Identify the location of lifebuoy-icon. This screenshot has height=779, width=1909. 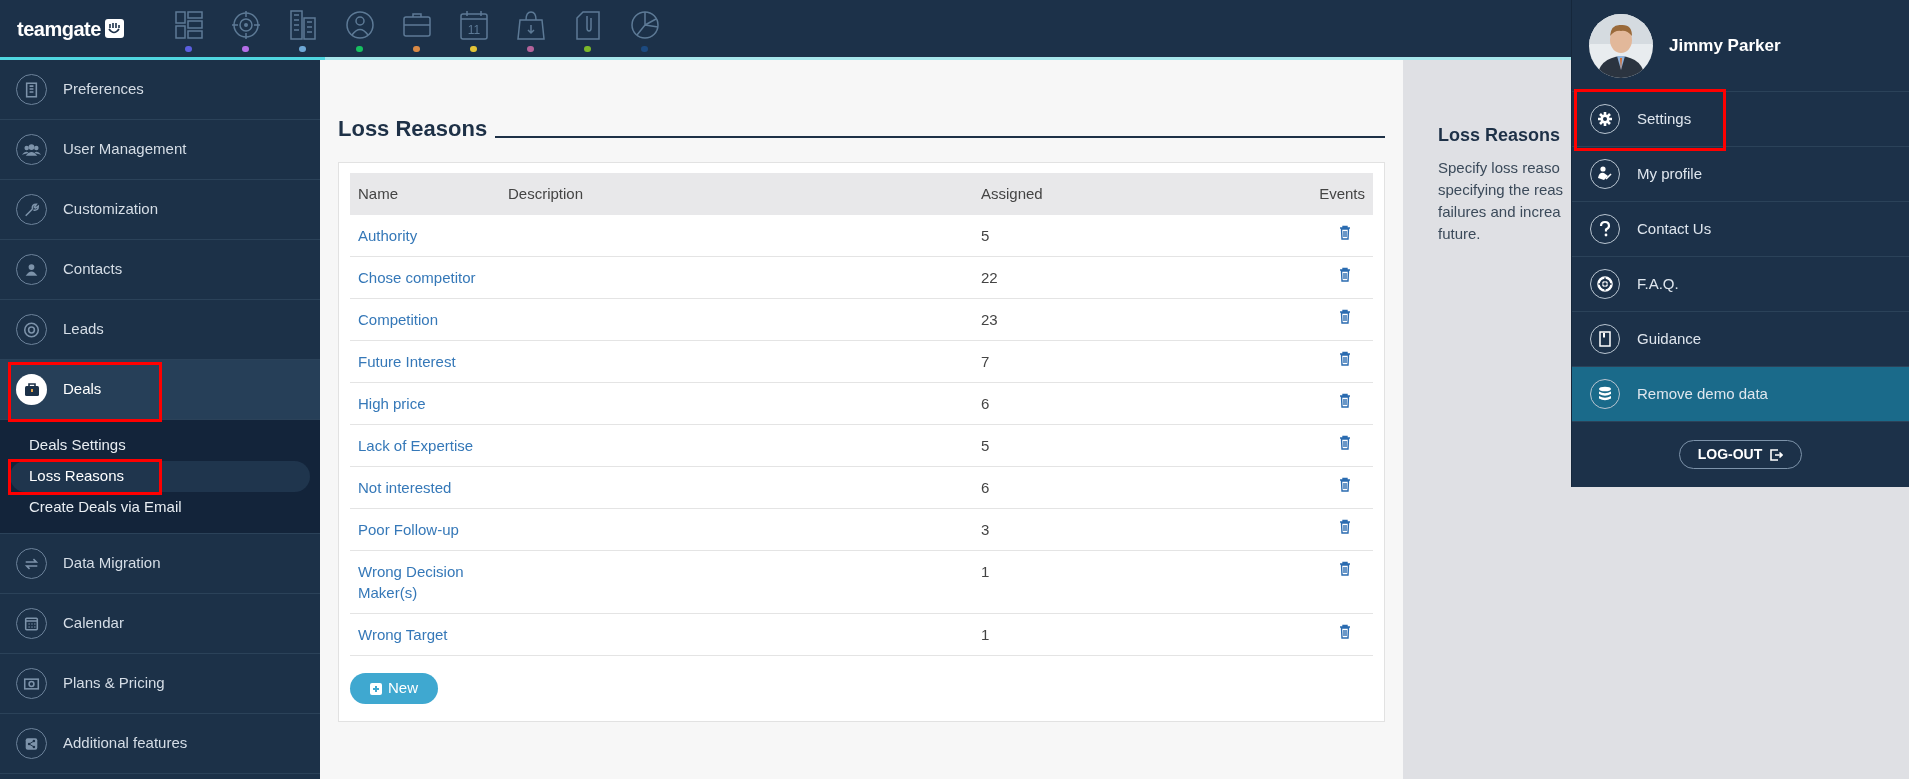
(1605, 284).